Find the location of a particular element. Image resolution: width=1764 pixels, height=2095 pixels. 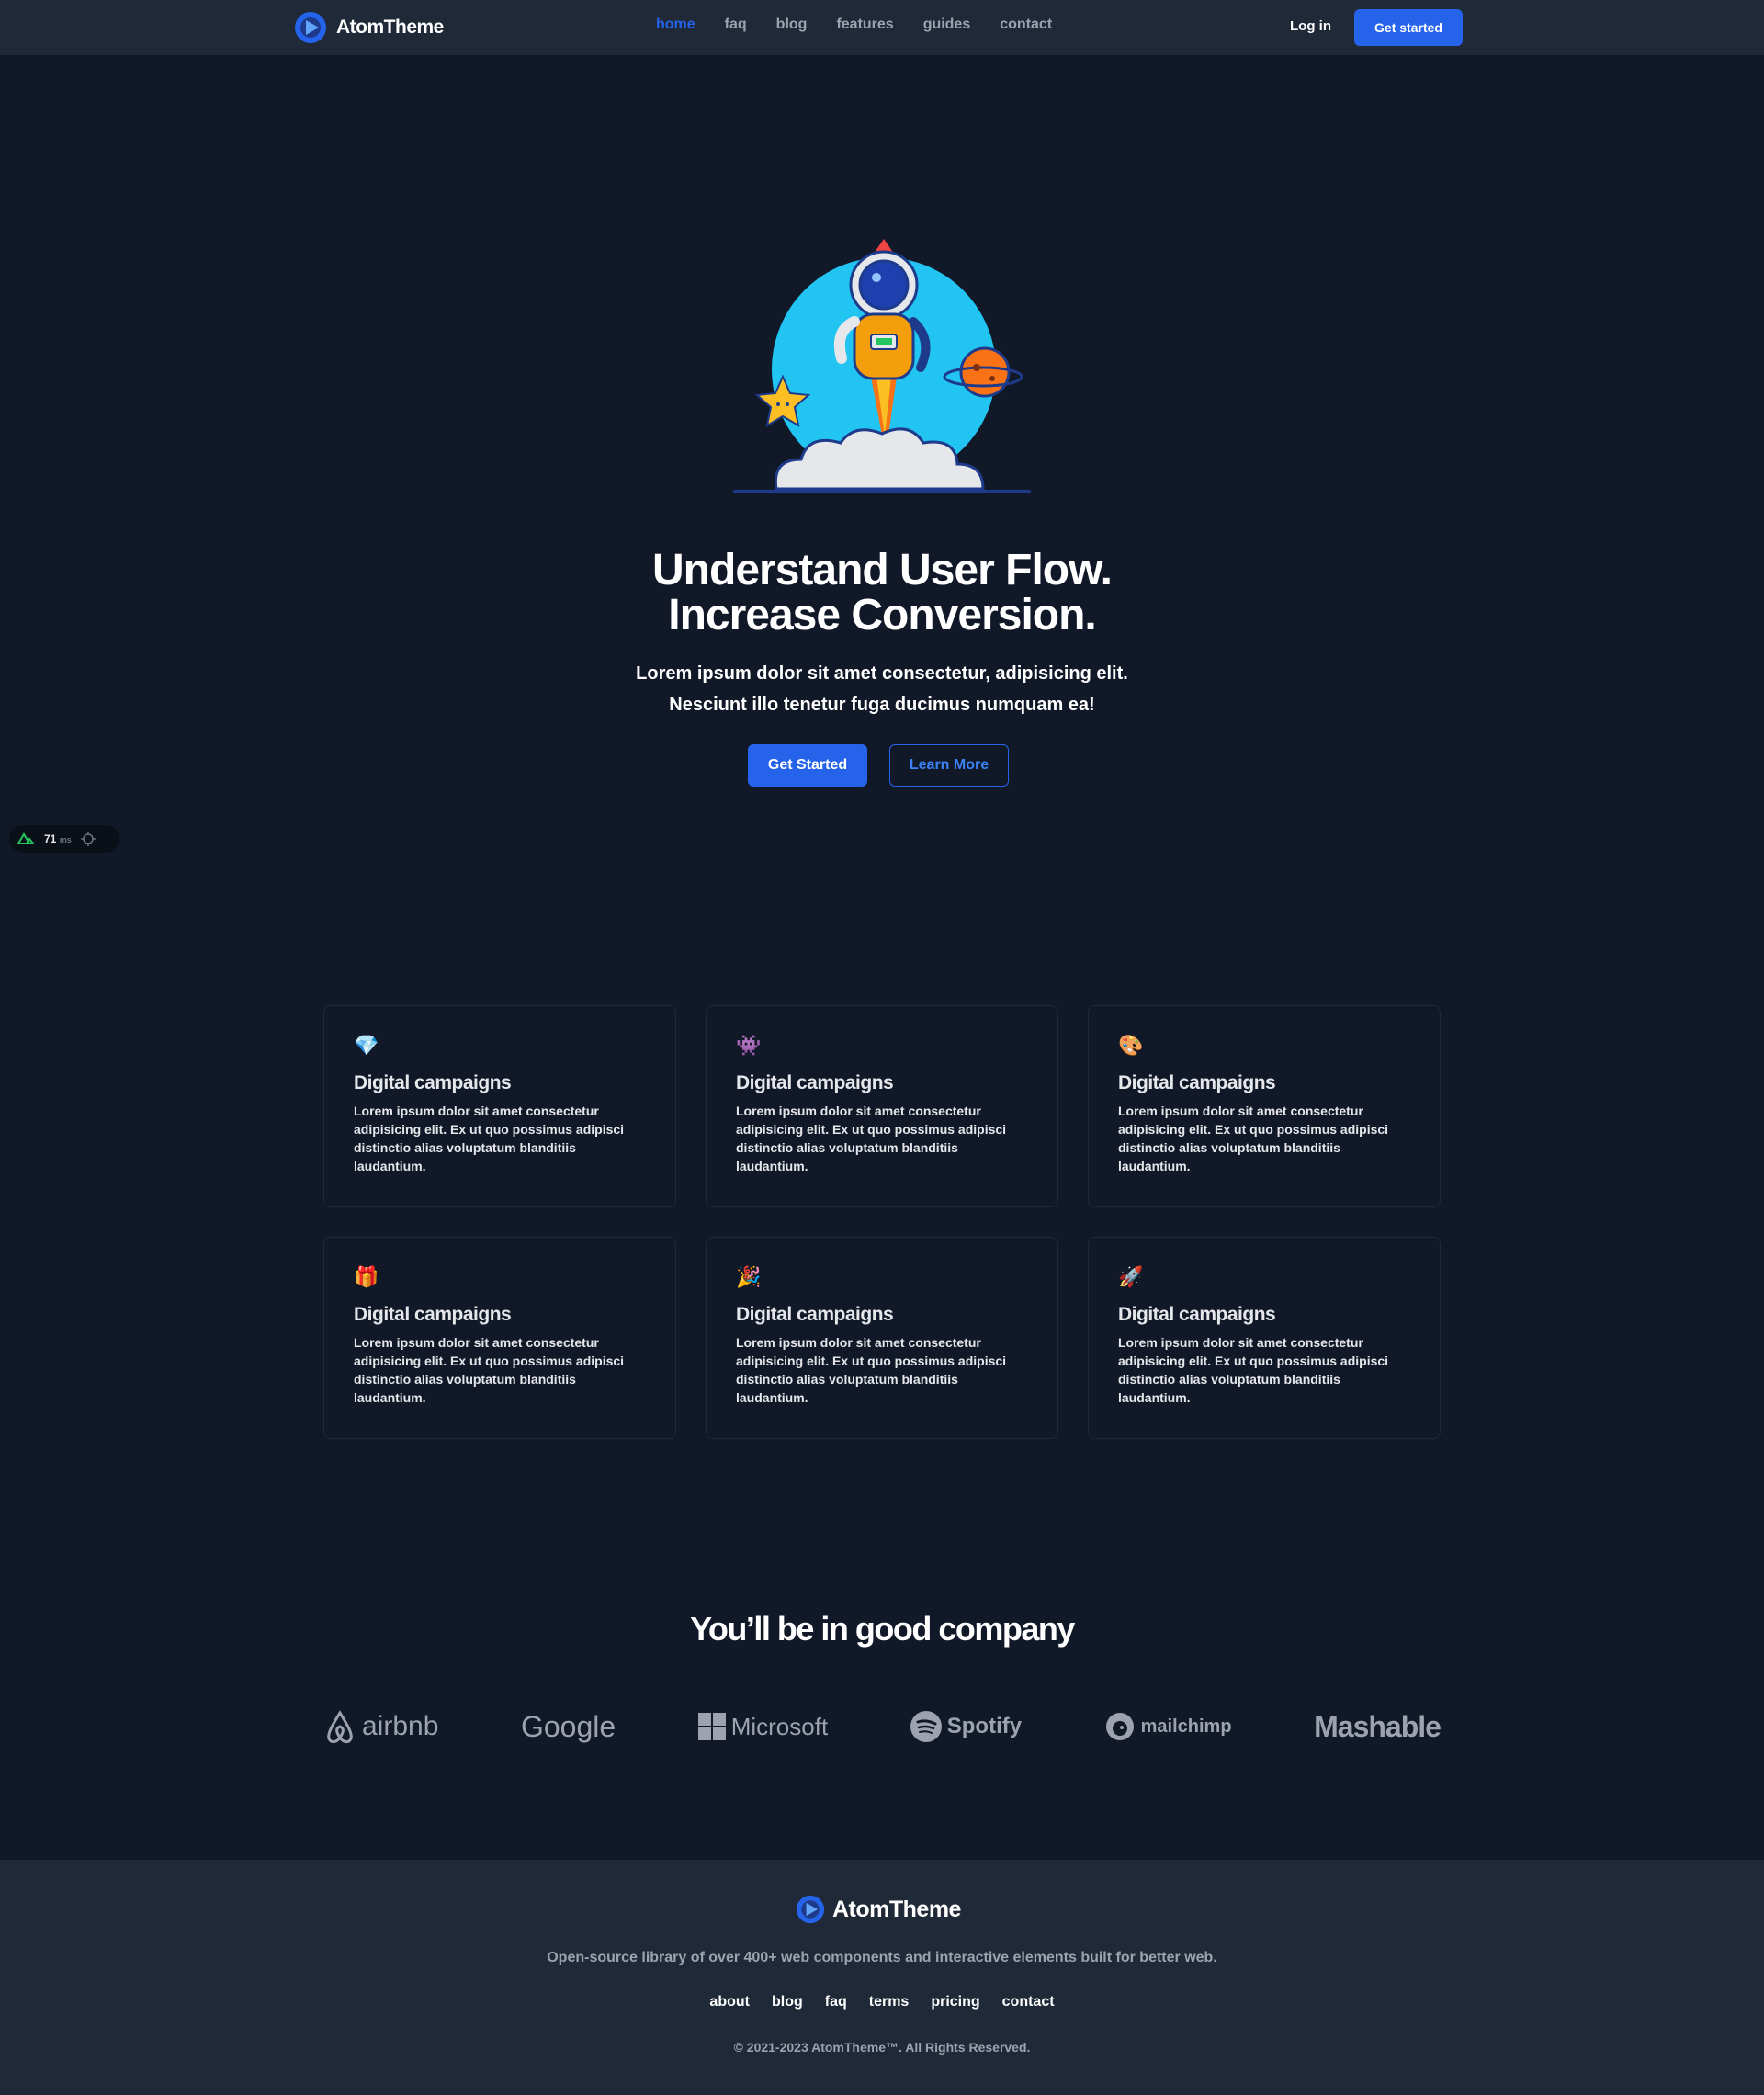

spotify-icon is located at coordinates (926, 1726).